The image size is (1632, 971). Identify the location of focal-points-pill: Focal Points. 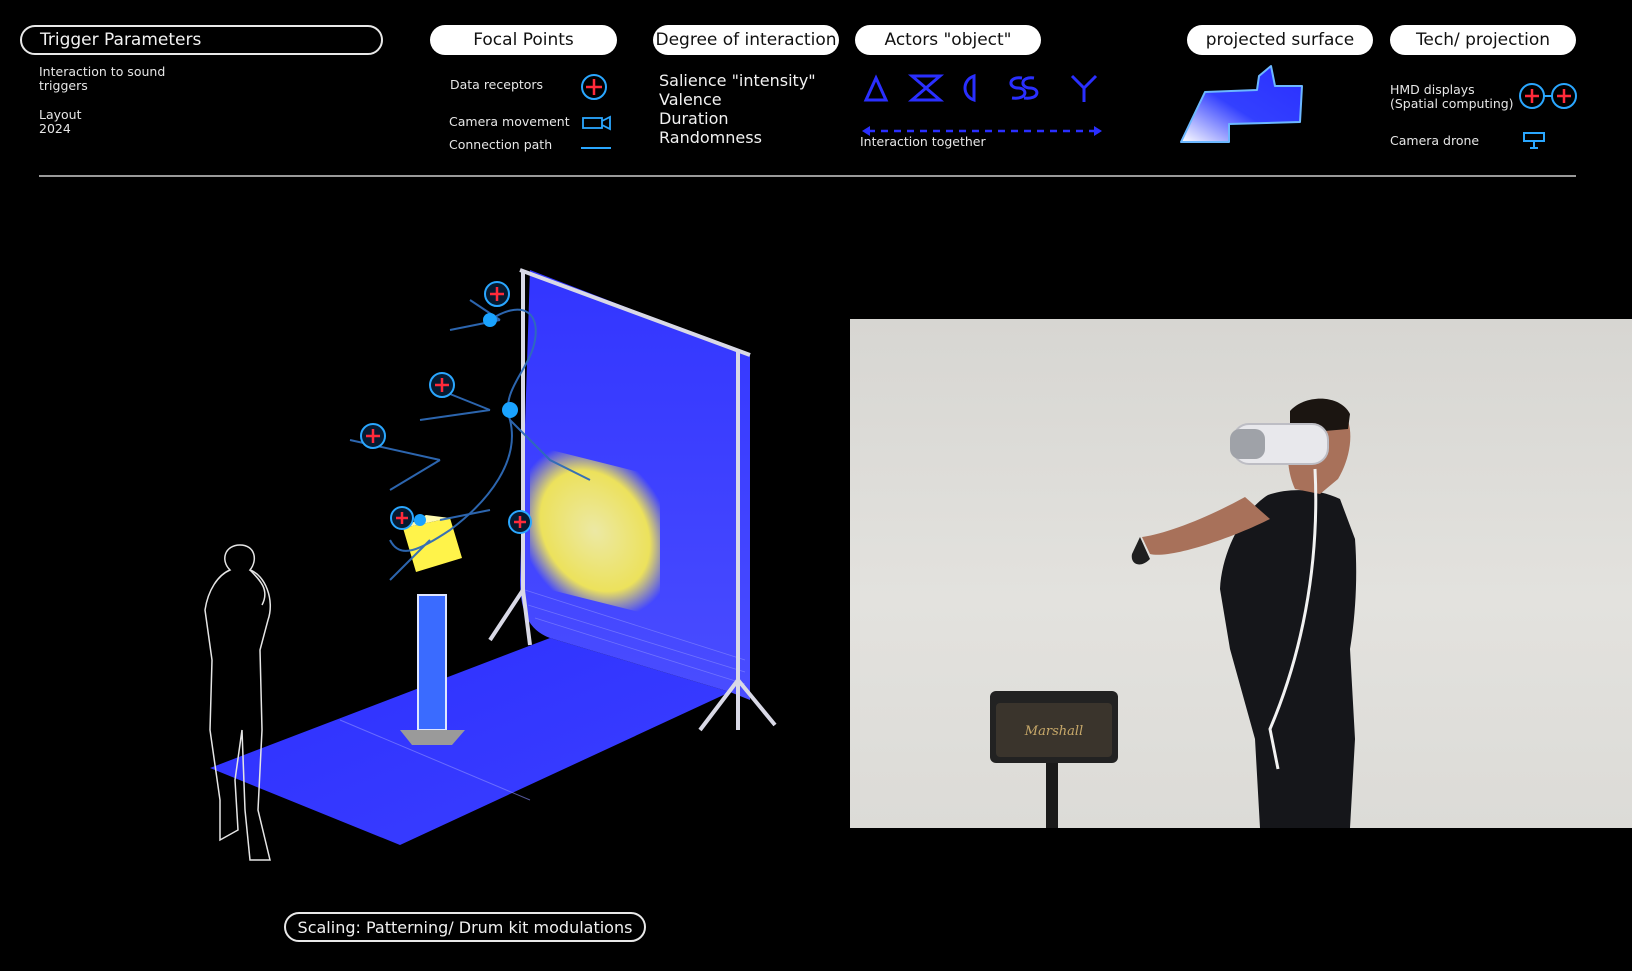
(523, 40).